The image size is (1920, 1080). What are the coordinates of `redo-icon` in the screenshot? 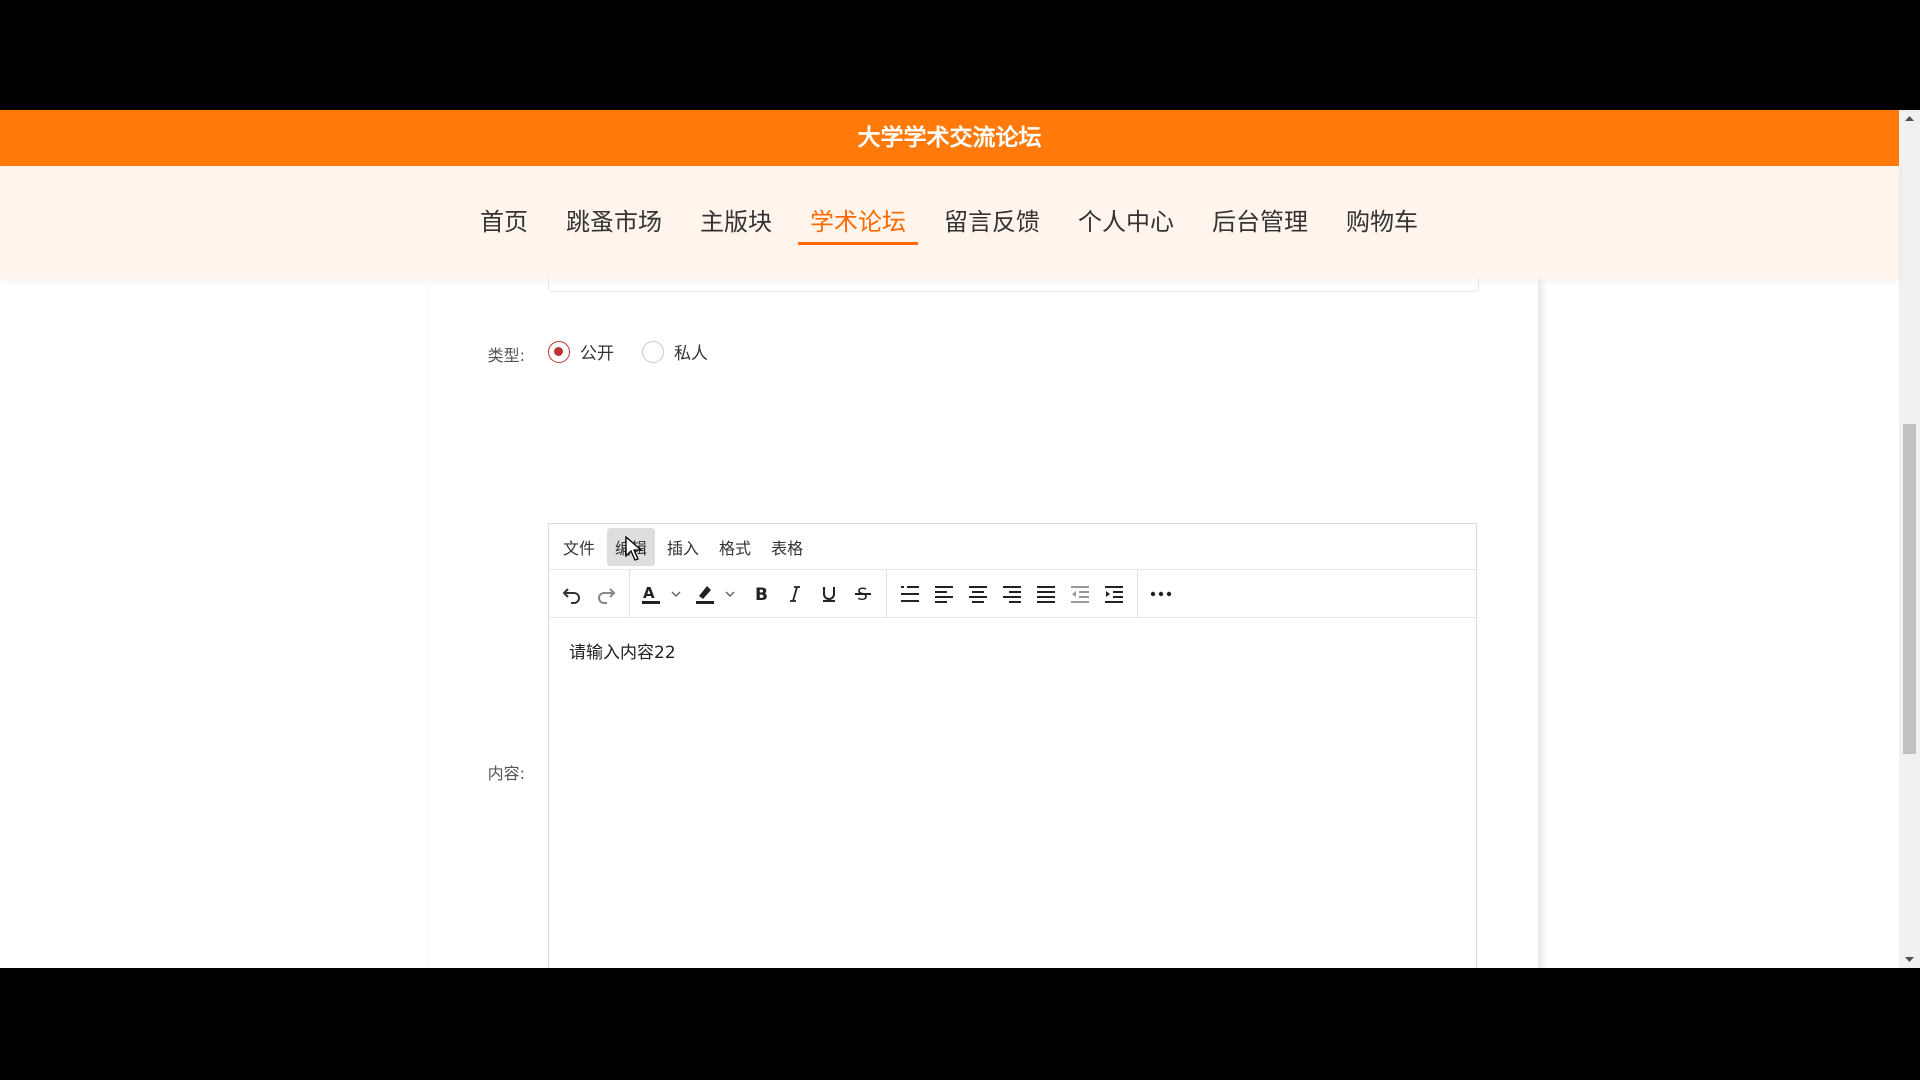 It's located at (606, 594).